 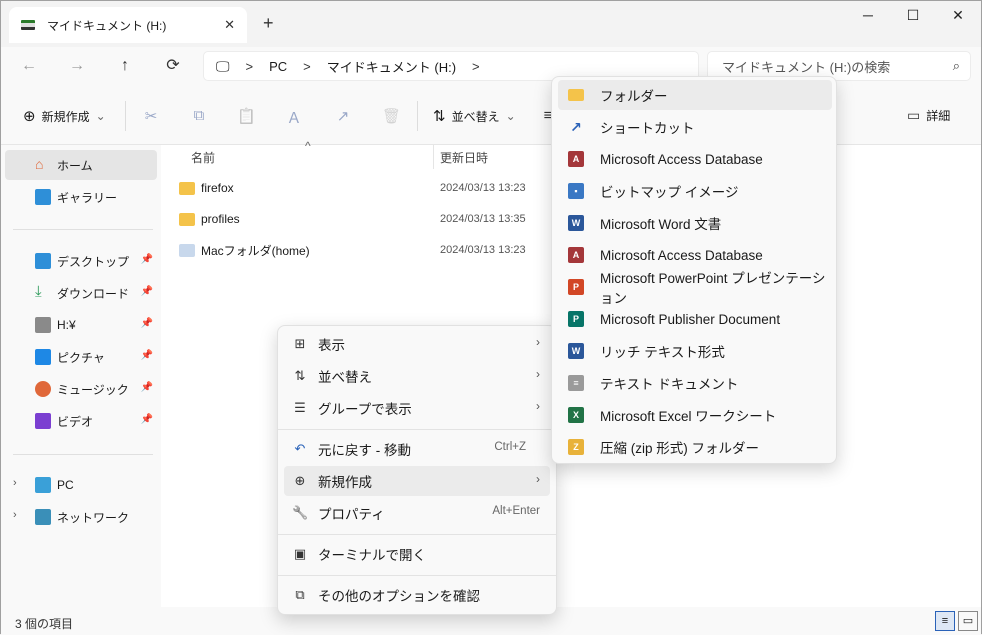 I want to click on back-button: ←, so click(x=29, y=67).